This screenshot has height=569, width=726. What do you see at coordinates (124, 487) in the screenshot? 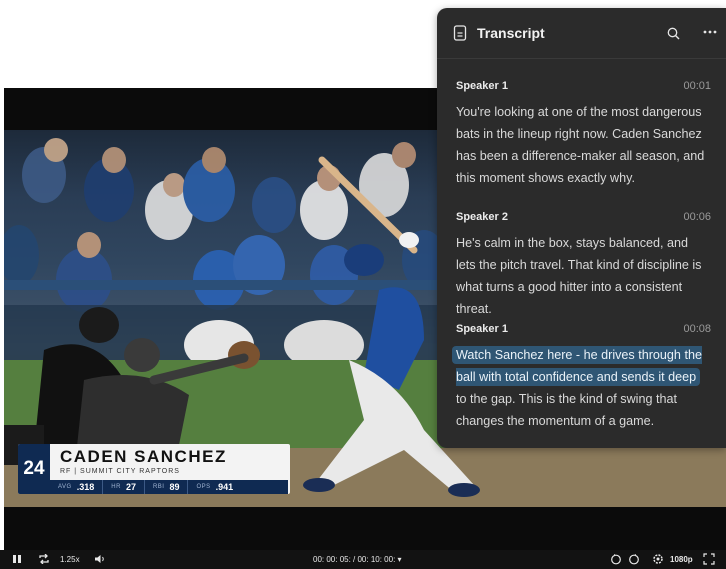
I see `stat-hr: HR 27` at bounding box center [124, 487].